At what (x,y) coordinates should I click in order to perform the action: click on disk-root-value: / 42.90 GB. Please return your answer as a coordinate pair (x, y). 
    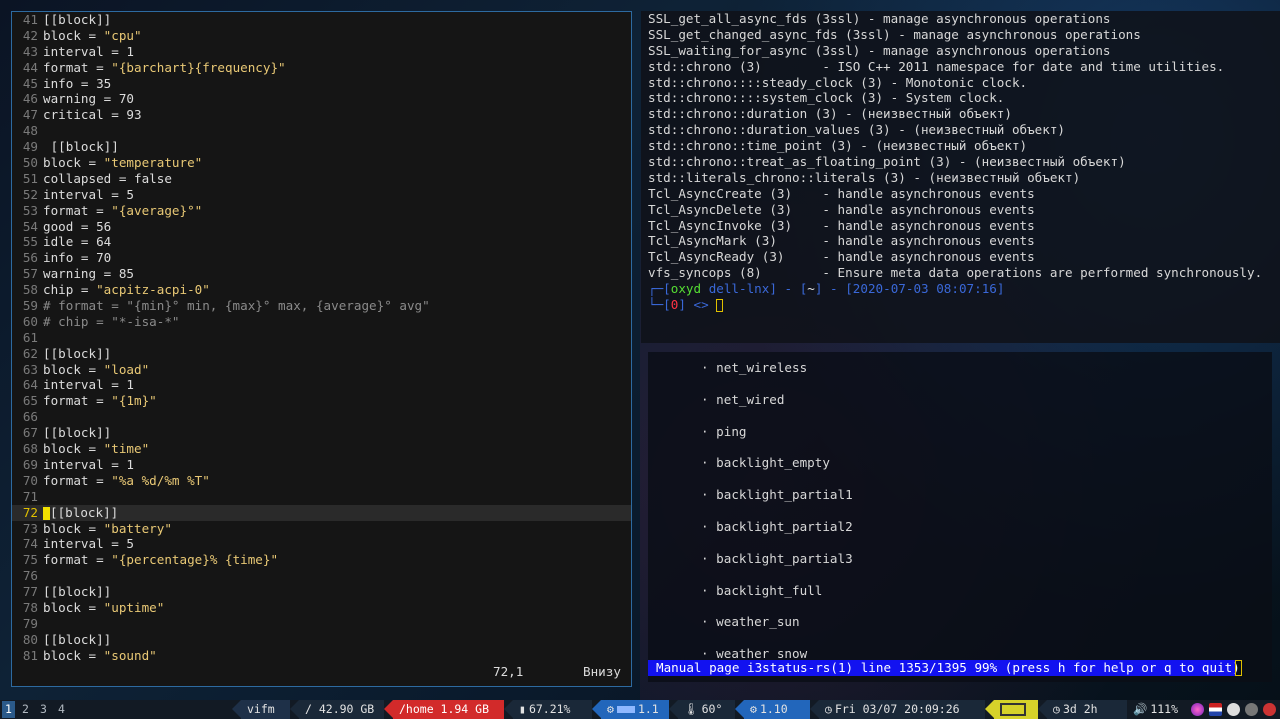
    Looking at the image, I should click on (340, 709).